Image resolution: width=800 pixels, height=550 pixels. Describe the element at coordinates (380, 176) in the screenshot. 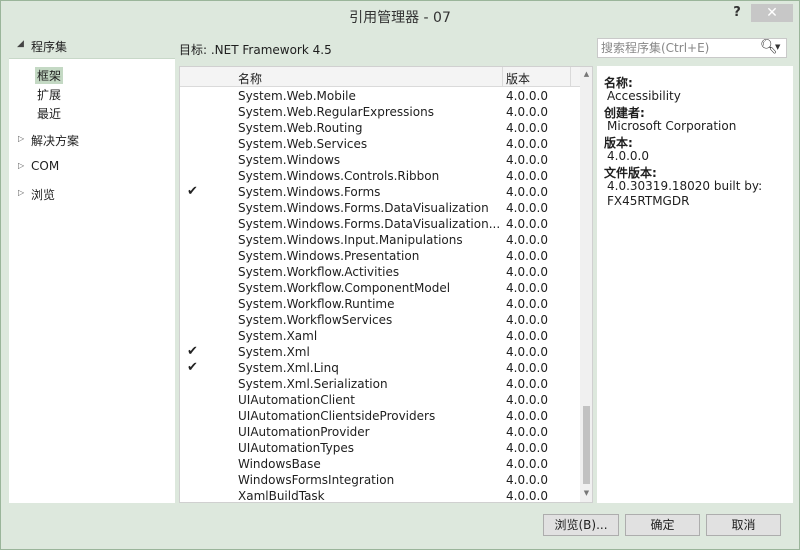

I see `table-row: System.Windows.Controls.Ribbon 4.0.0.0` at that location.